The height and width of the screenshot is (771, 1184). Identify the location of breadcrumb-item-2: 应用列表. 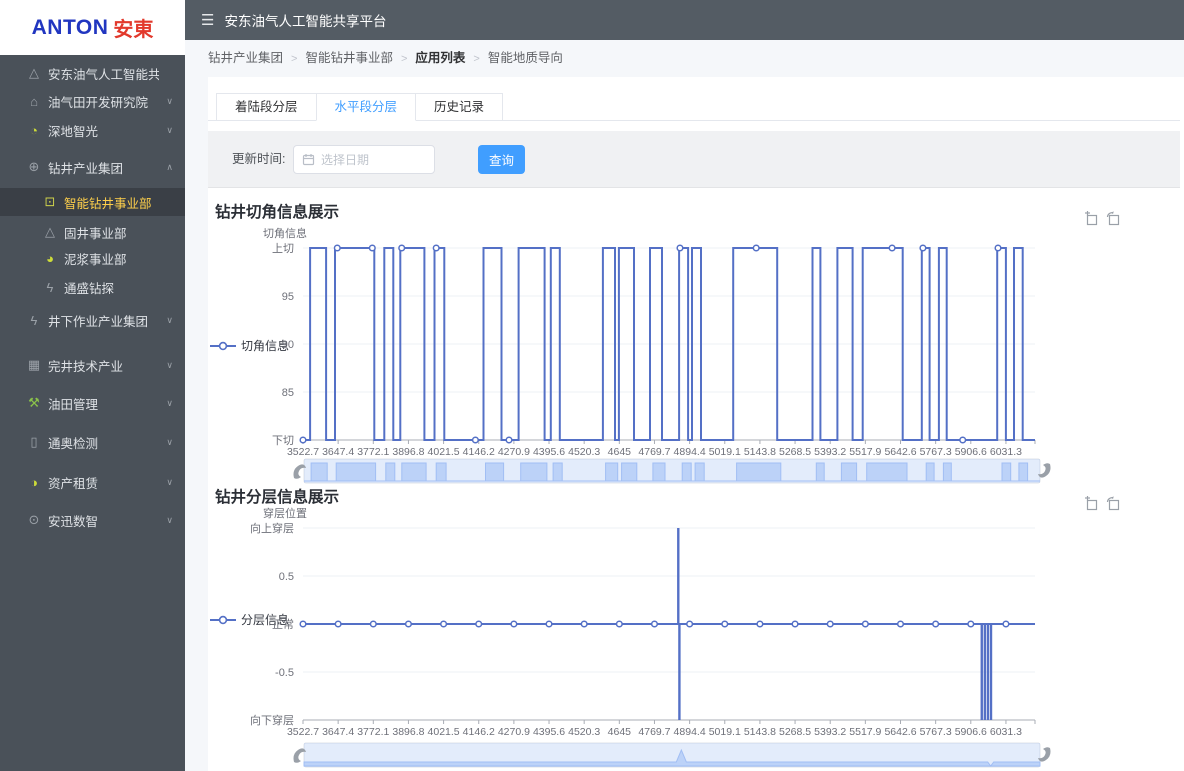
(440, 58).